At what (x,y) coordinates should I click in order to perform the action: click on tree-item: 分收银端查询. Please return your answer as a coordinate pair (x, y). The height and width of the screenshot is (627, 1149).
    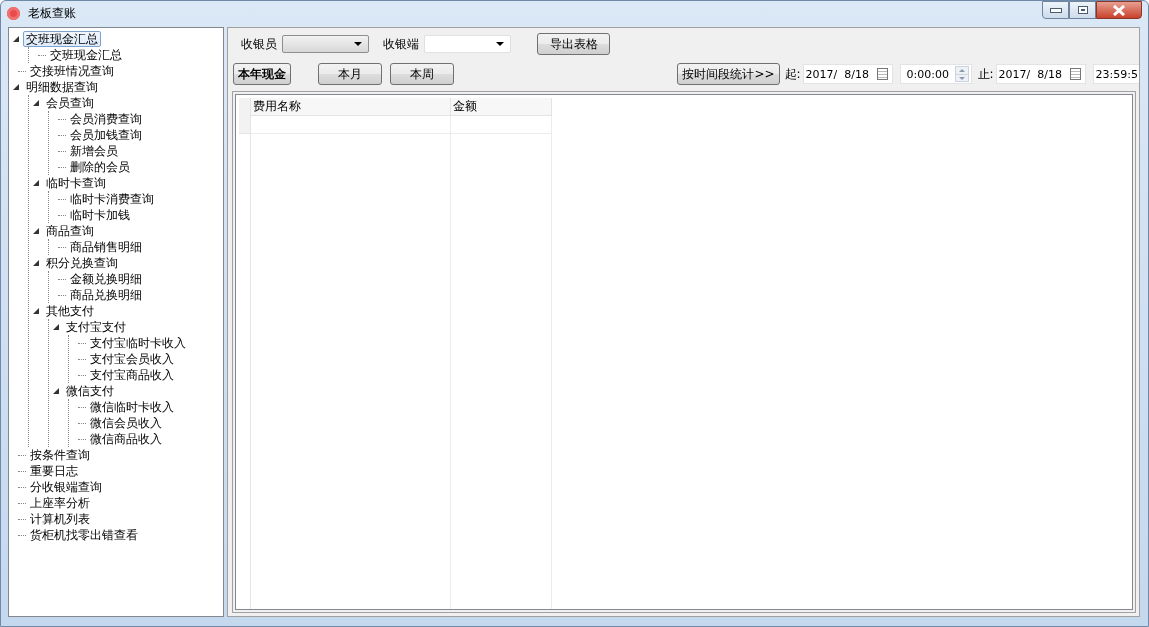
    Looking at the image, I should click on (66, 487).